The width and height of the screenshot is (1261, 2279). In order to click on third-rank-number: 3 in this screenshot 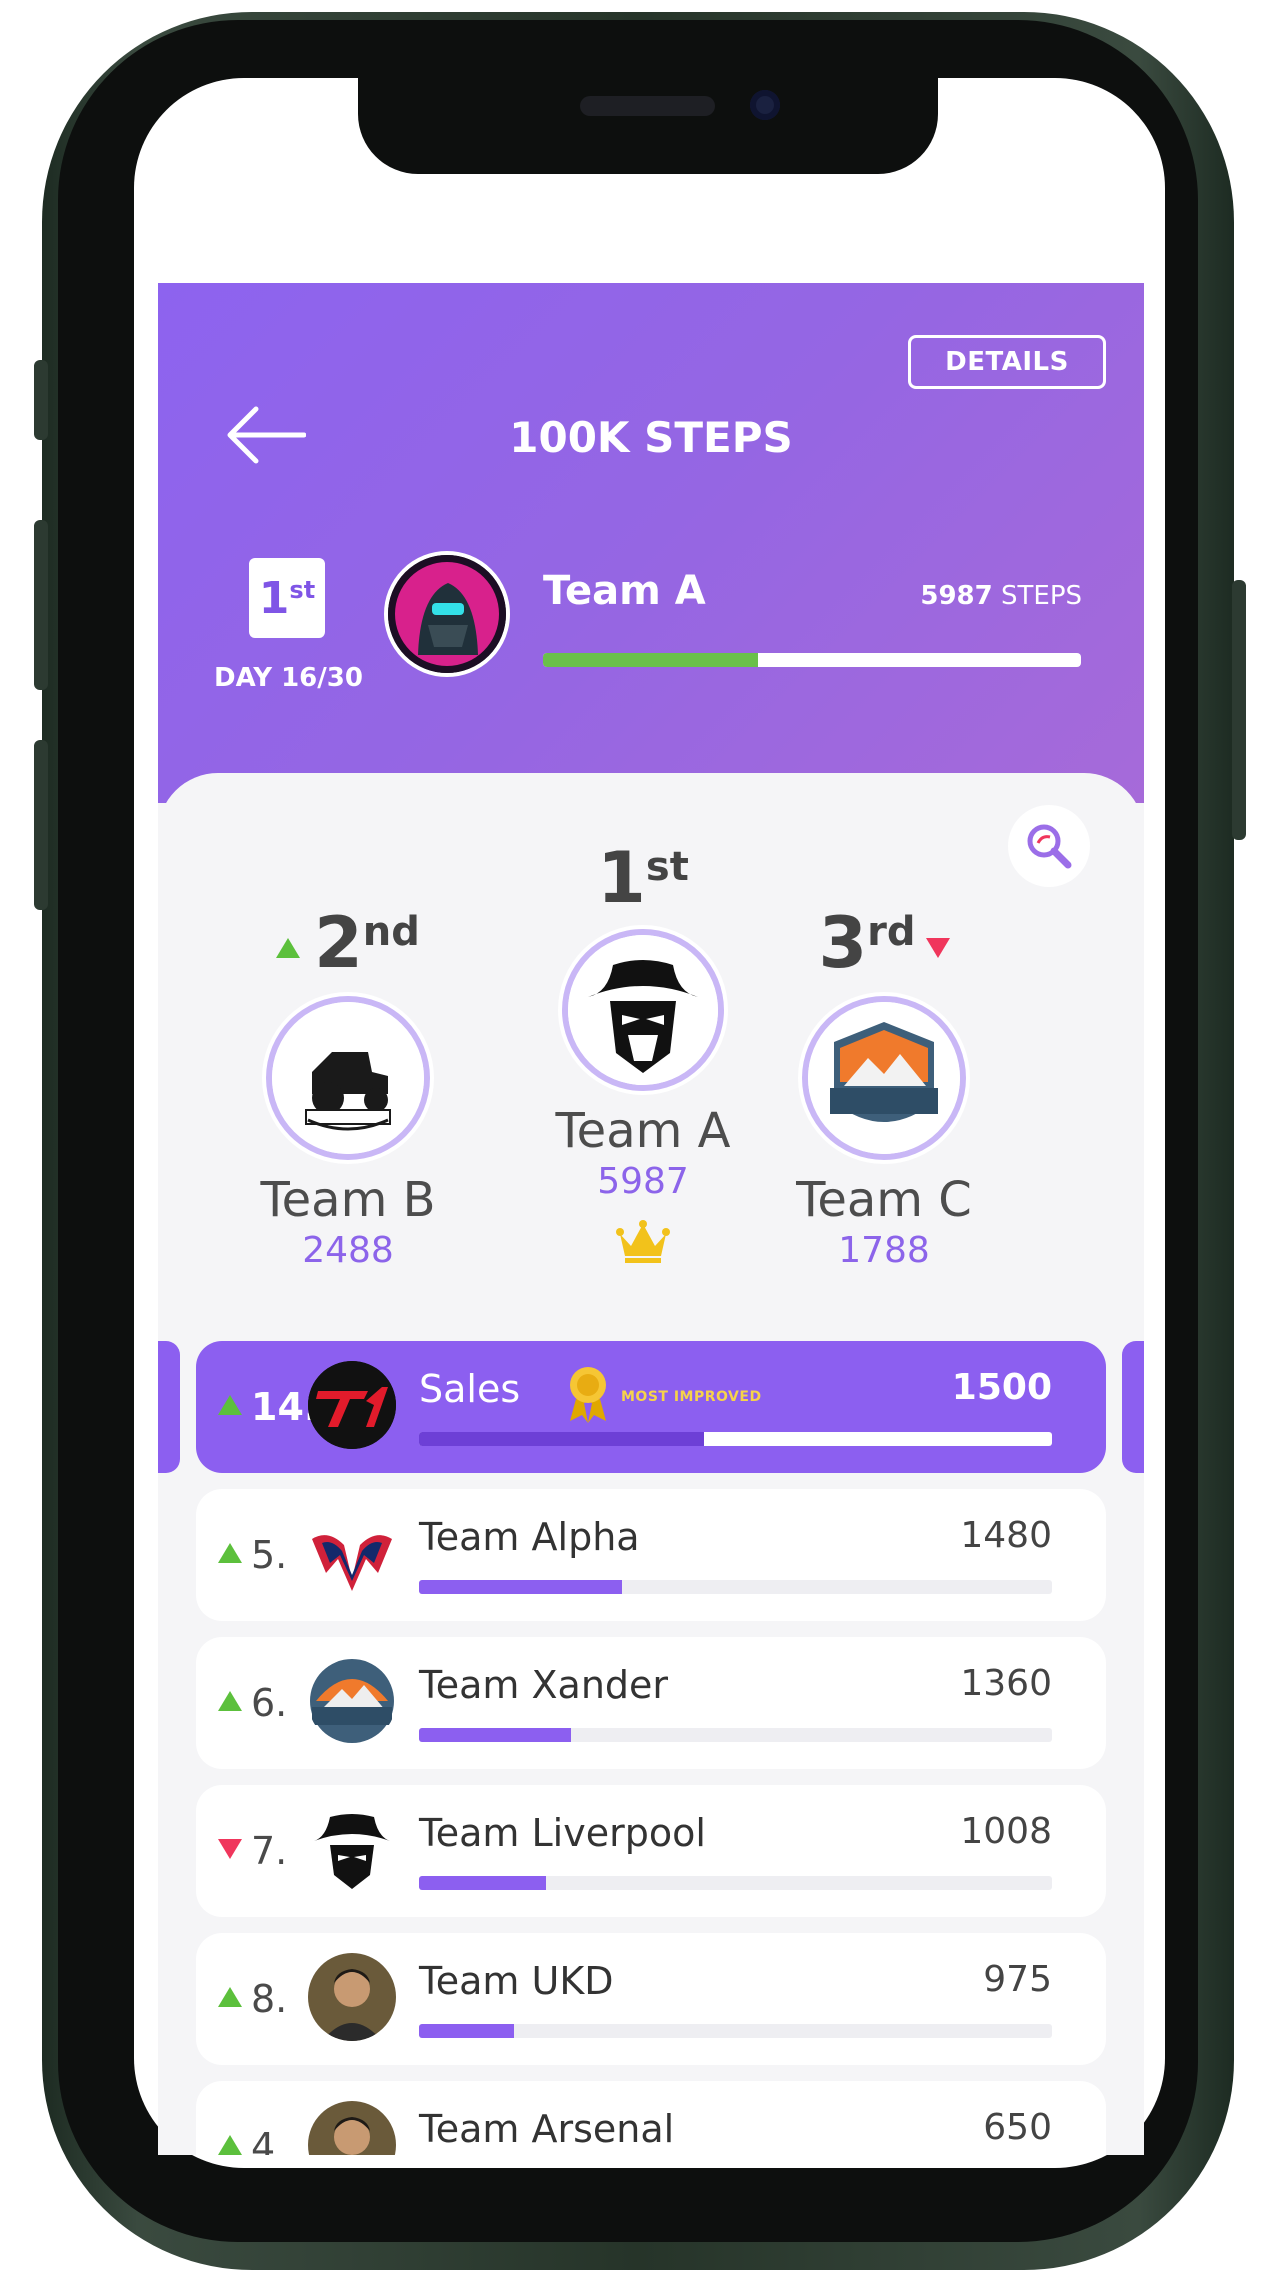, I will do `click(843, 943)`.